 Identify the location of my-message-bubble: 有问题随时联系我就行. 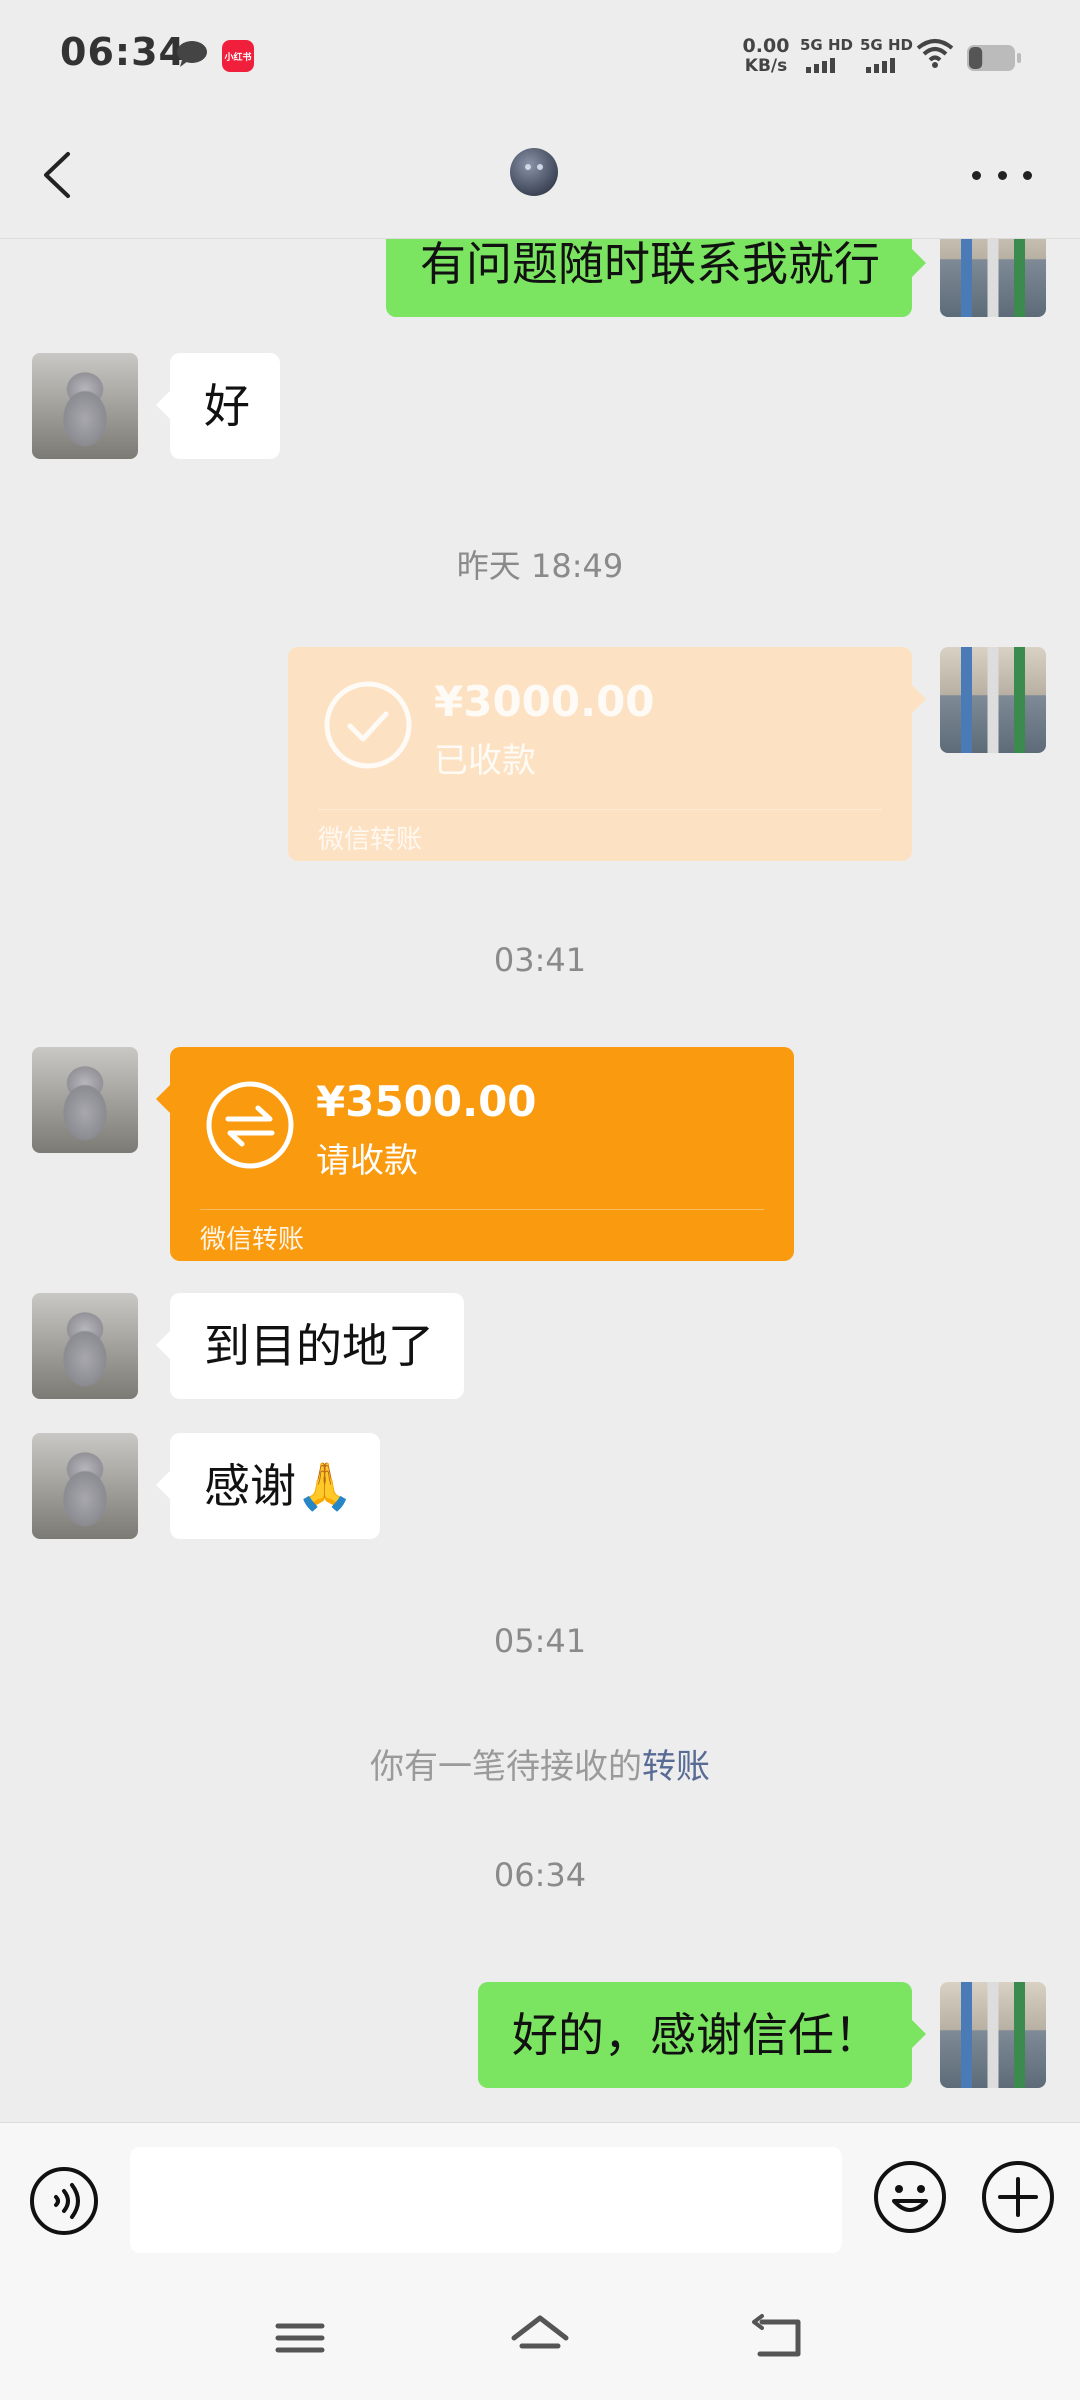
(656, 278).